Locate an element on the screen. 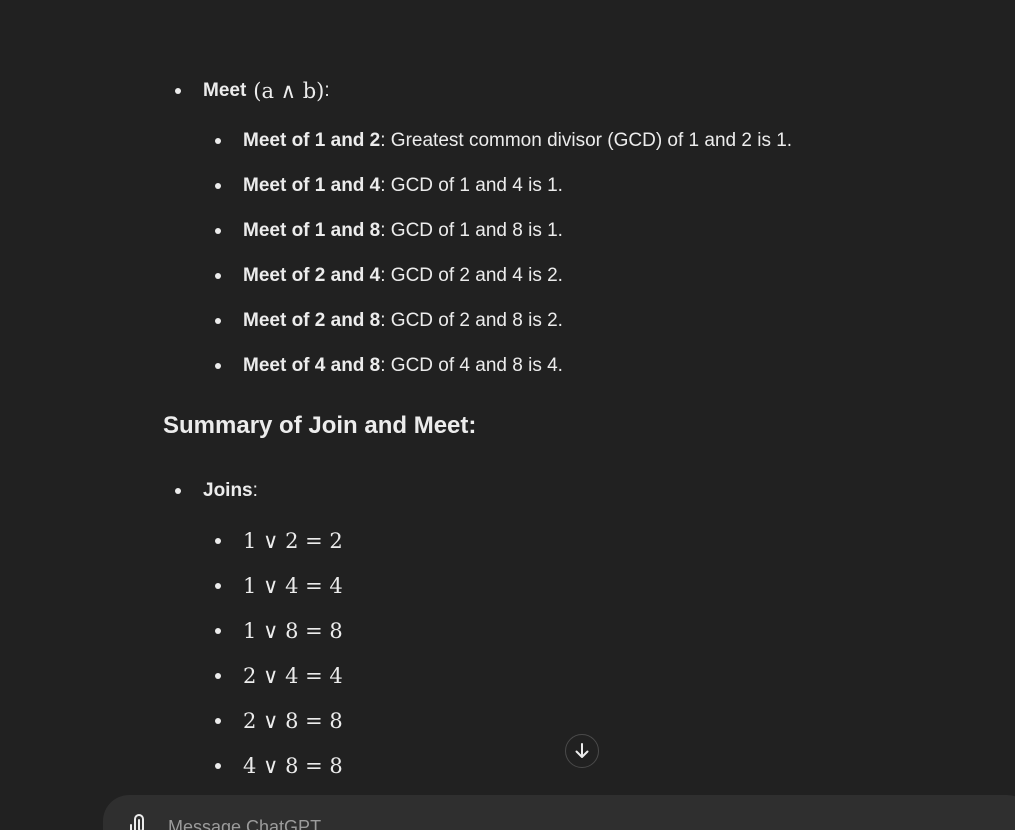 The width and height of the screenshot is (1015, 830). message-input-placeholder: Message ChatGPT is located at coordinates (244, 823).